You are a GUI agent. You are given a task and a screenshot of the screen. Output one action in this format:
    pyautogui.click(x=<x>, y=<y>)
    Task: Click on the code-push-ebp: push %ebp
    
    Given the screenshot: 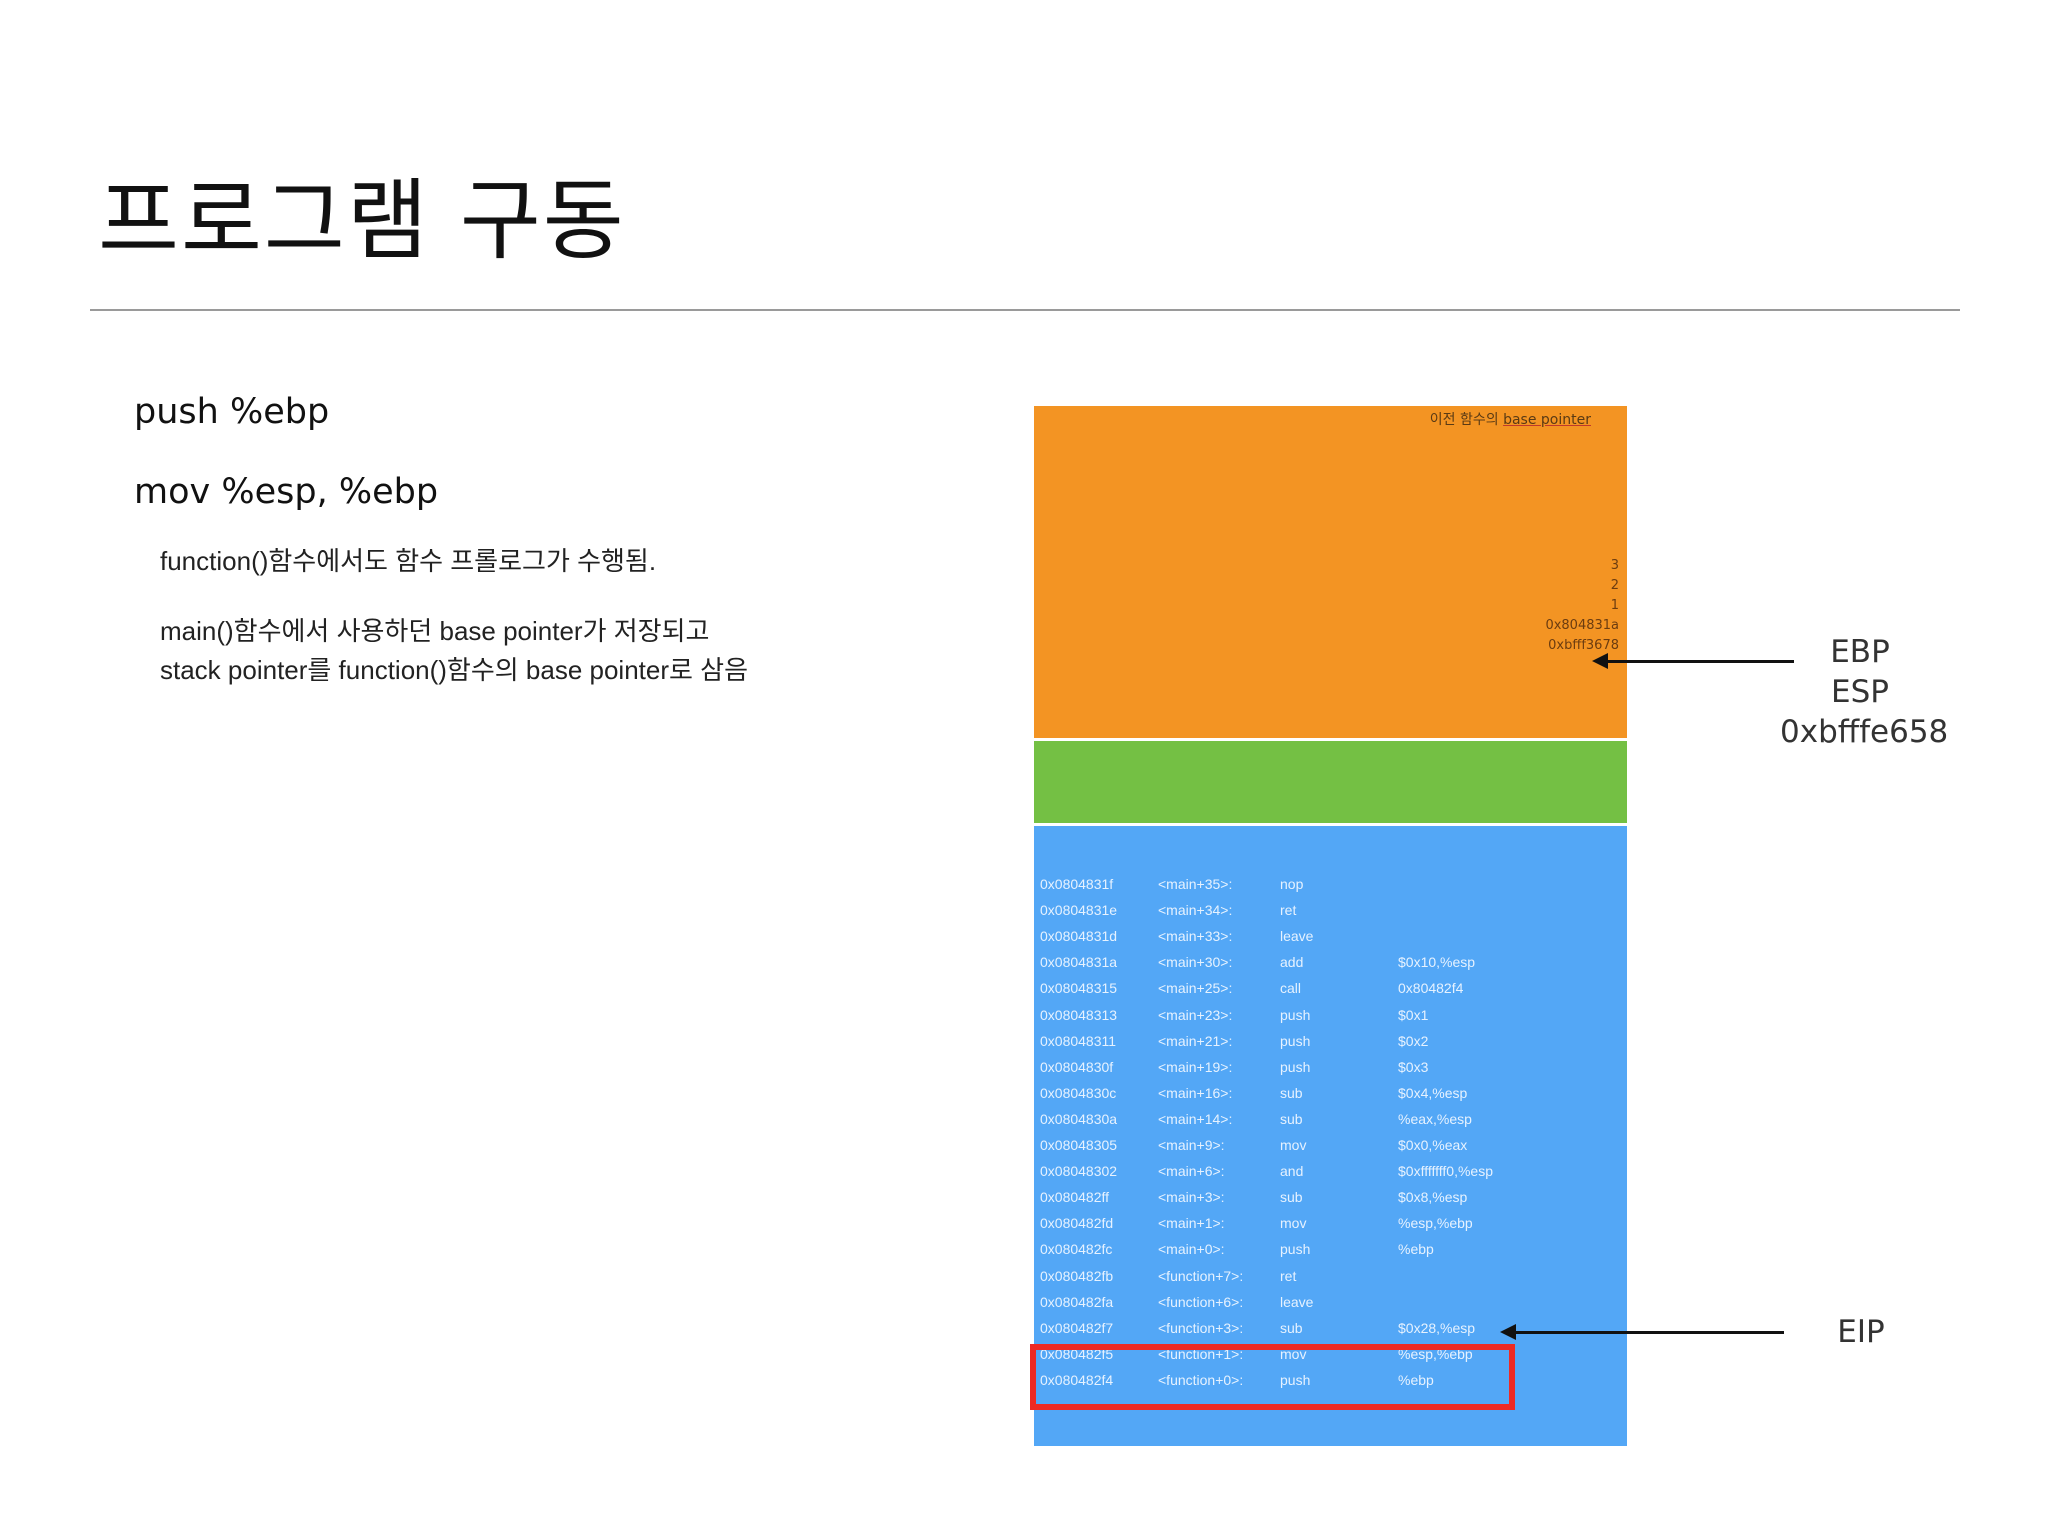 What is the action you would take?
    pyautogui.click(x=232, y=412)
    